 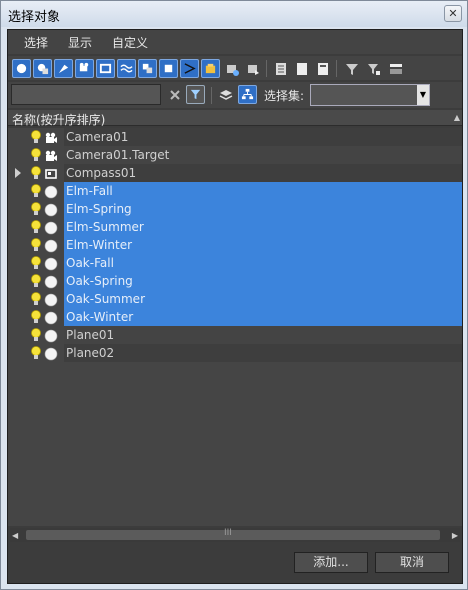 I want to click on helpers-filter-icon, so click(x=105, y=68).